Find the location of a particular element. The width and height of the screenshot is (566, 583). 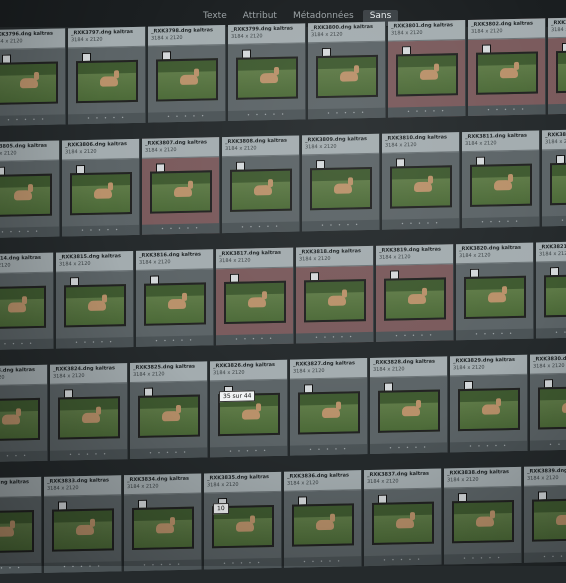

thumbnail-cell: _RXK3827.dng kaltras 3184 x 2120 • • • • • is located at coordinates (329, 407).